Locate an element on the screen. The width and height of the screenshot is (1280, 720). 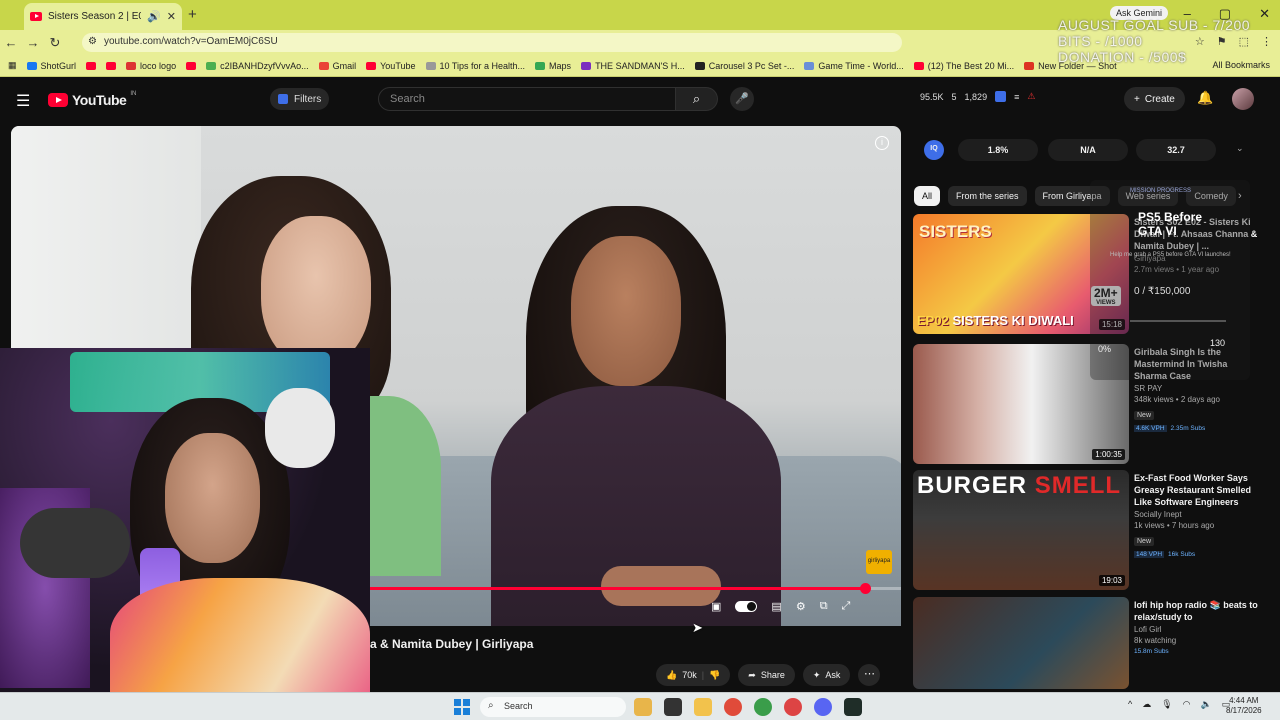
mission-percent: 0% is located at coordinates (1105, 349).